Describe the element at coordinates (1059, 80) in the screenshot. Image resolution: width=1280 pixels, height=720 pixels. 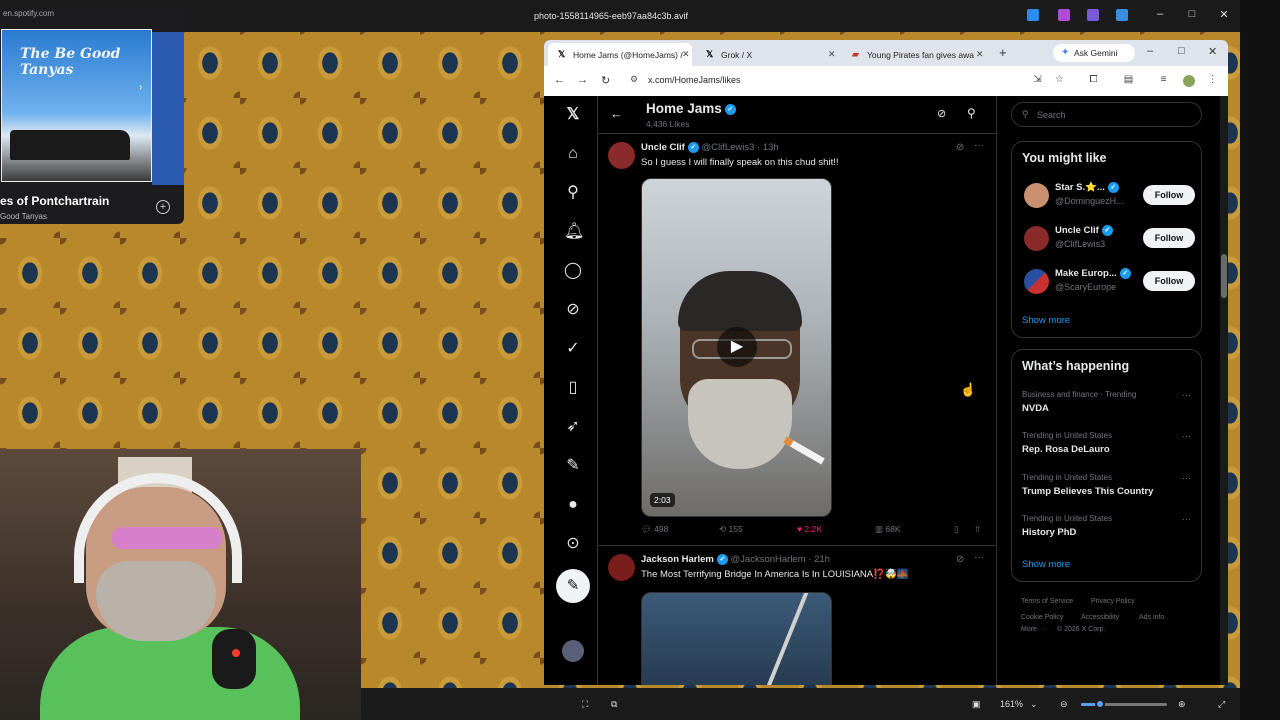
I see `bookmark-star-icon: ☆` at that location.